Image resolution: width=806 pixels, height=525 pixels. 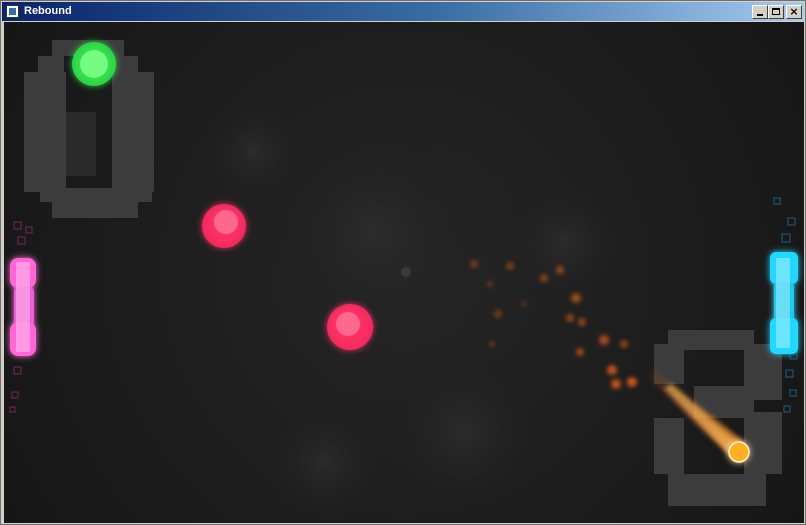 I want to click on center-marker, so click(x=406, y=272).